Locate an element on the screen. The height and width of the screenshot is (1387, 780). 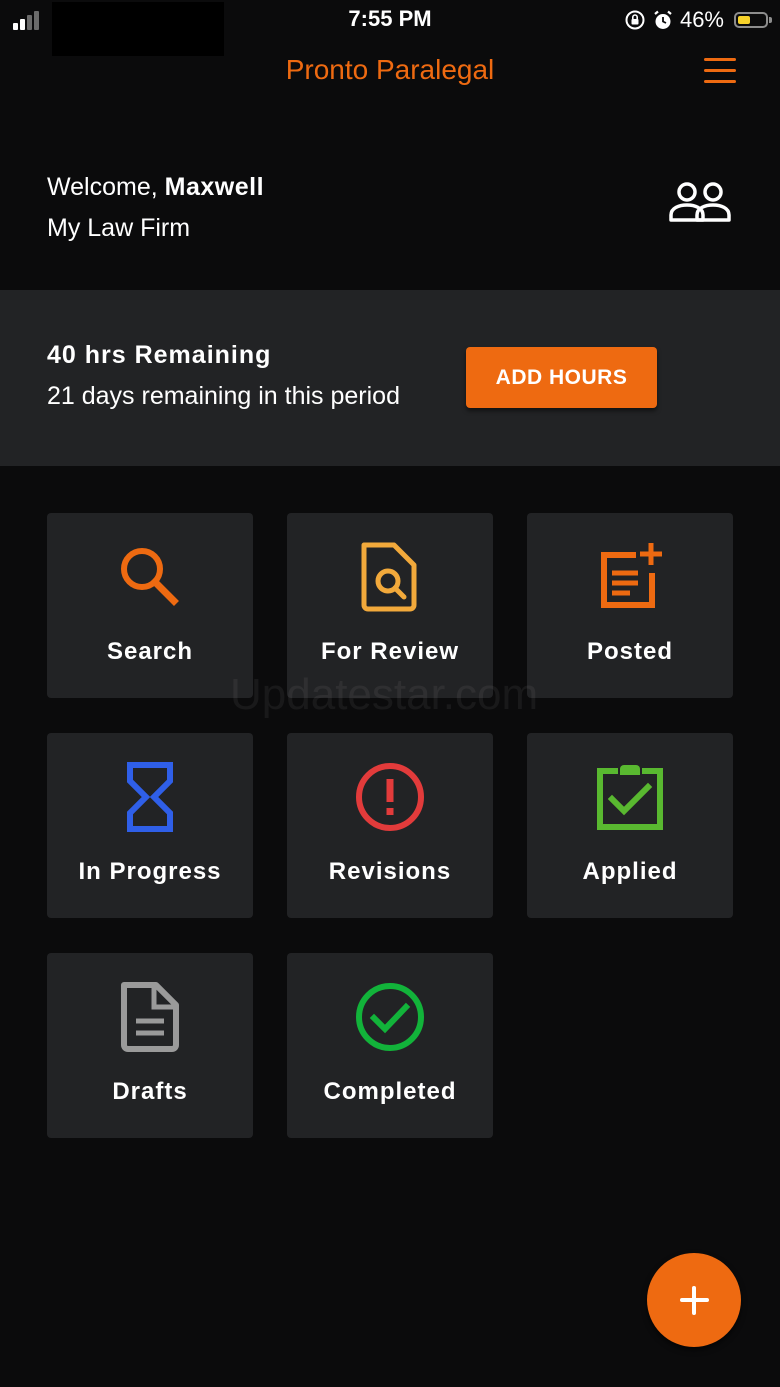
team-icon is located at coordinates (700, 202).